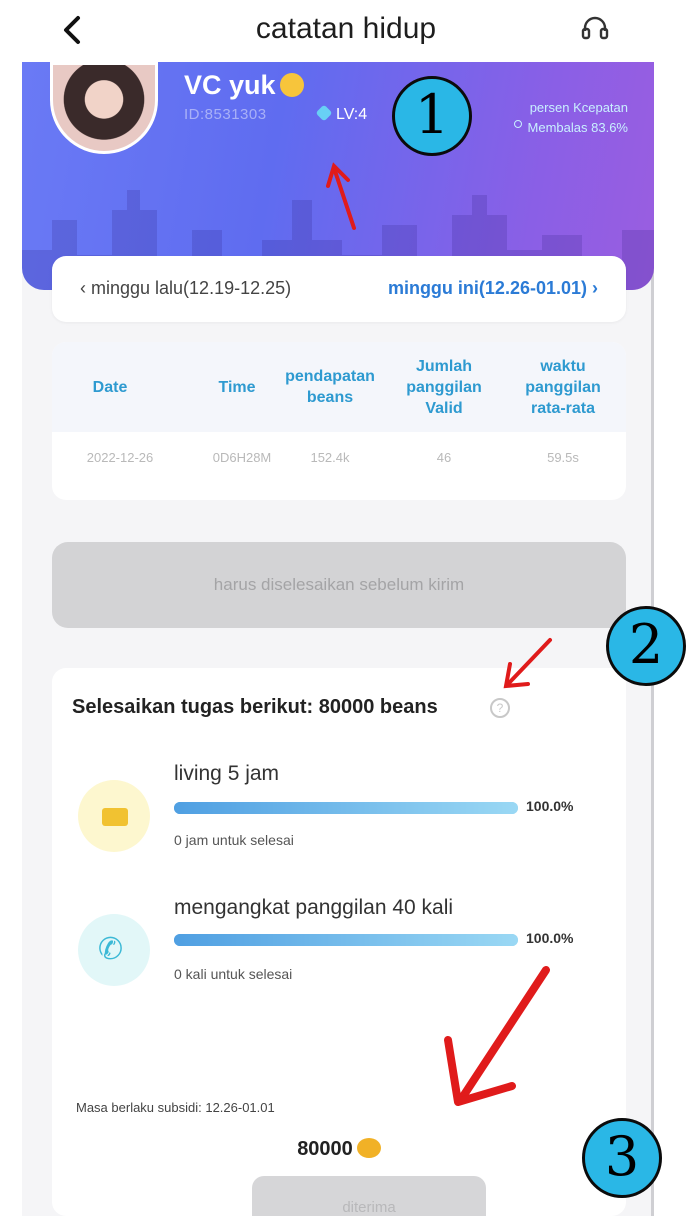 The image size is (692, 1216). Describe the element at coordinates (324, 113) in the screenshot. I see `diamond-icon` at that location.